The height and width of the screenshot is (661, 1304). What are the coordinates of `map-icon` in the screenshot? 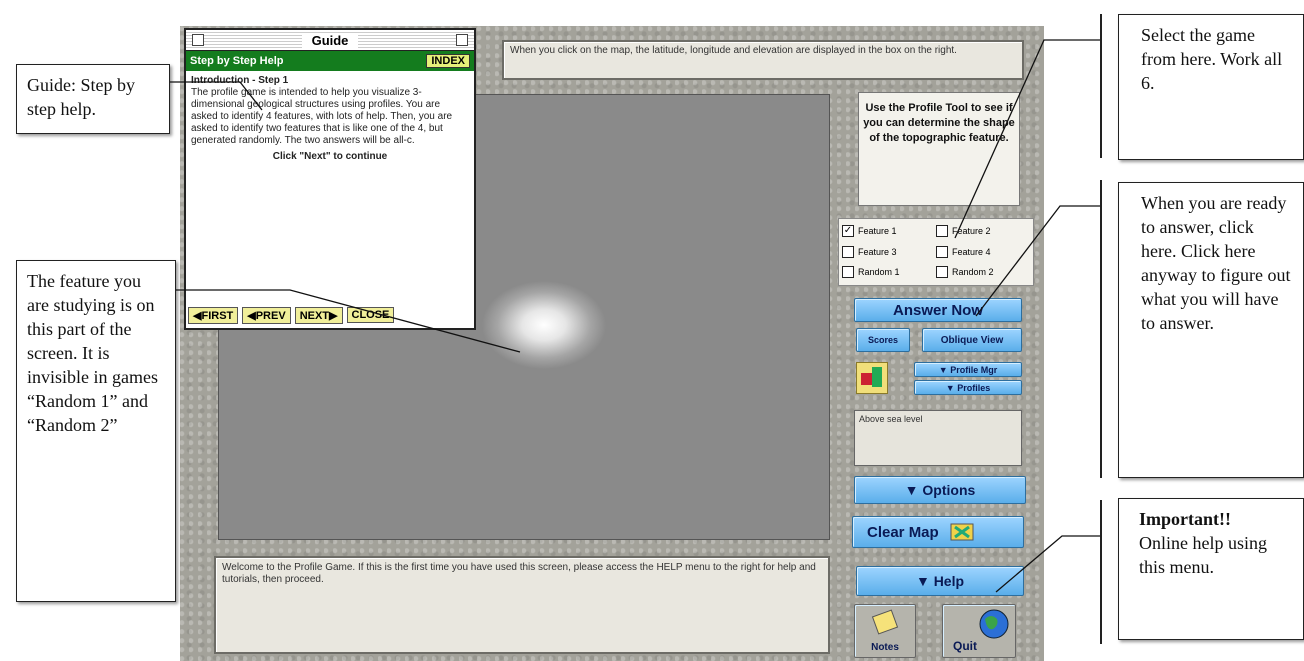 It's located at (962, 532).